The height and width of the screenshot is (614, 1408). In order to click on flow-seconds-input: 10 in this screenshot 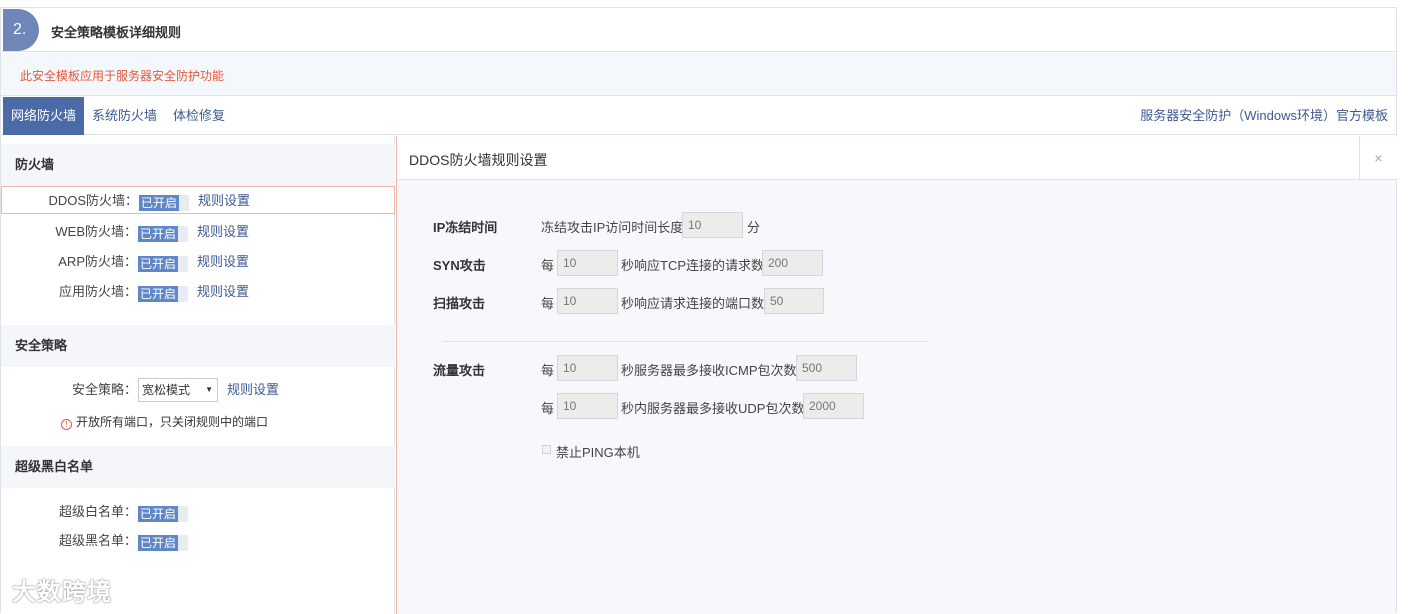, I will do `click(587, 368)`.